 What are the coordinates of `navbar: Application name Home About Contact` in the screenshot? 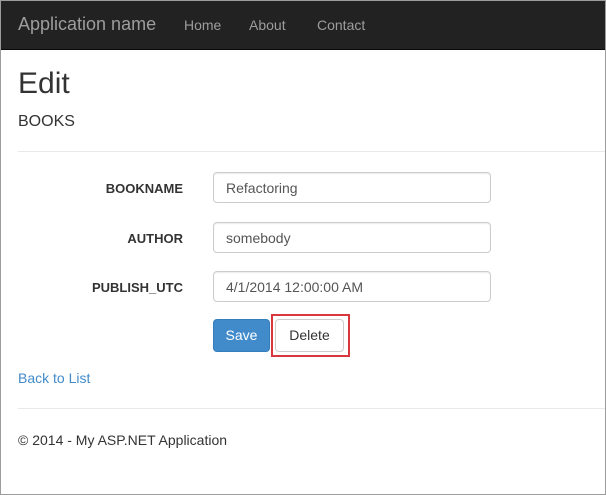 It's located at (303, 25).